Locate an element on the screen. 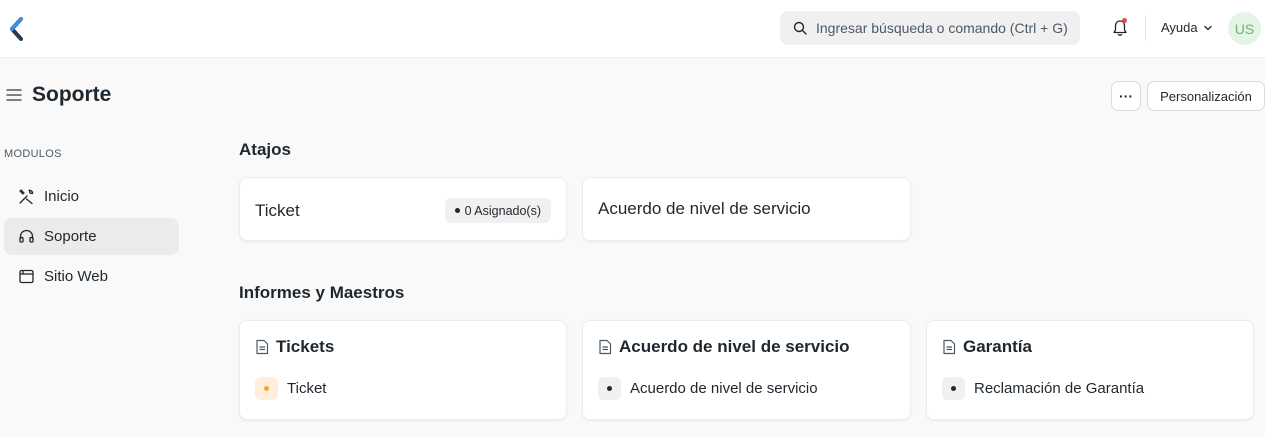  card-title: Acuerdo de nivel de servicio is located at coordinates (734, 346).